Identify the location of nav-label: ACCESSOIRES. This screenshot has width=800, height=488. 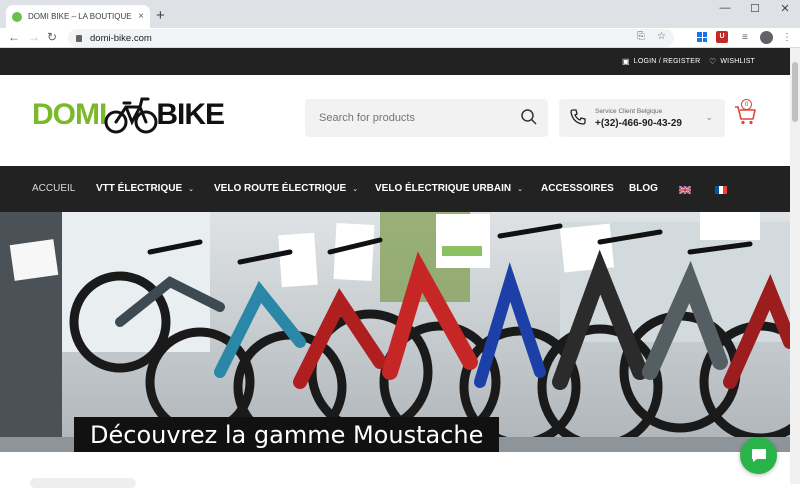
(577, 188).